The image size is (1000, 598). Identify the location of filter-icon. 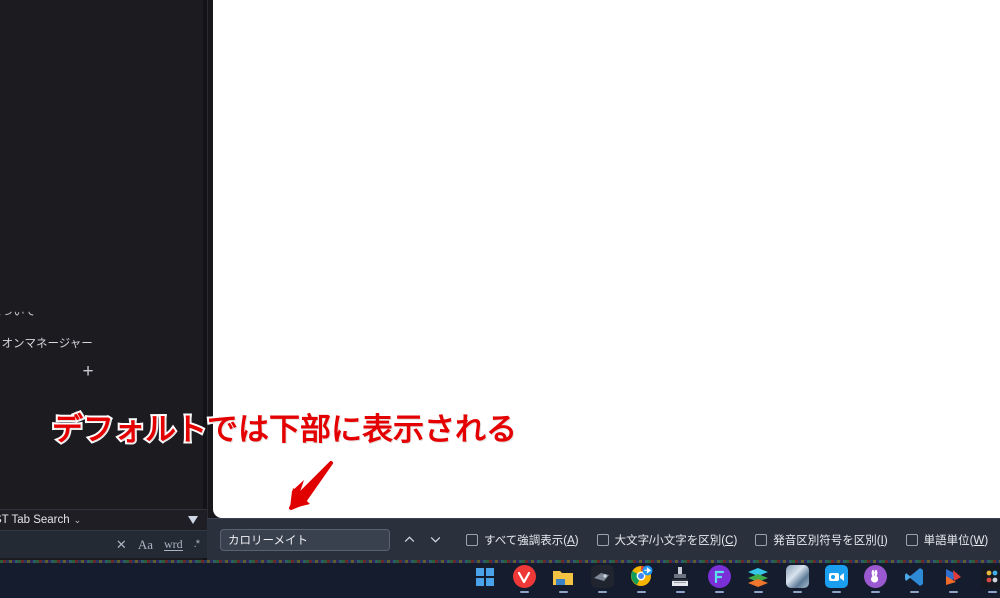
(193, 520).